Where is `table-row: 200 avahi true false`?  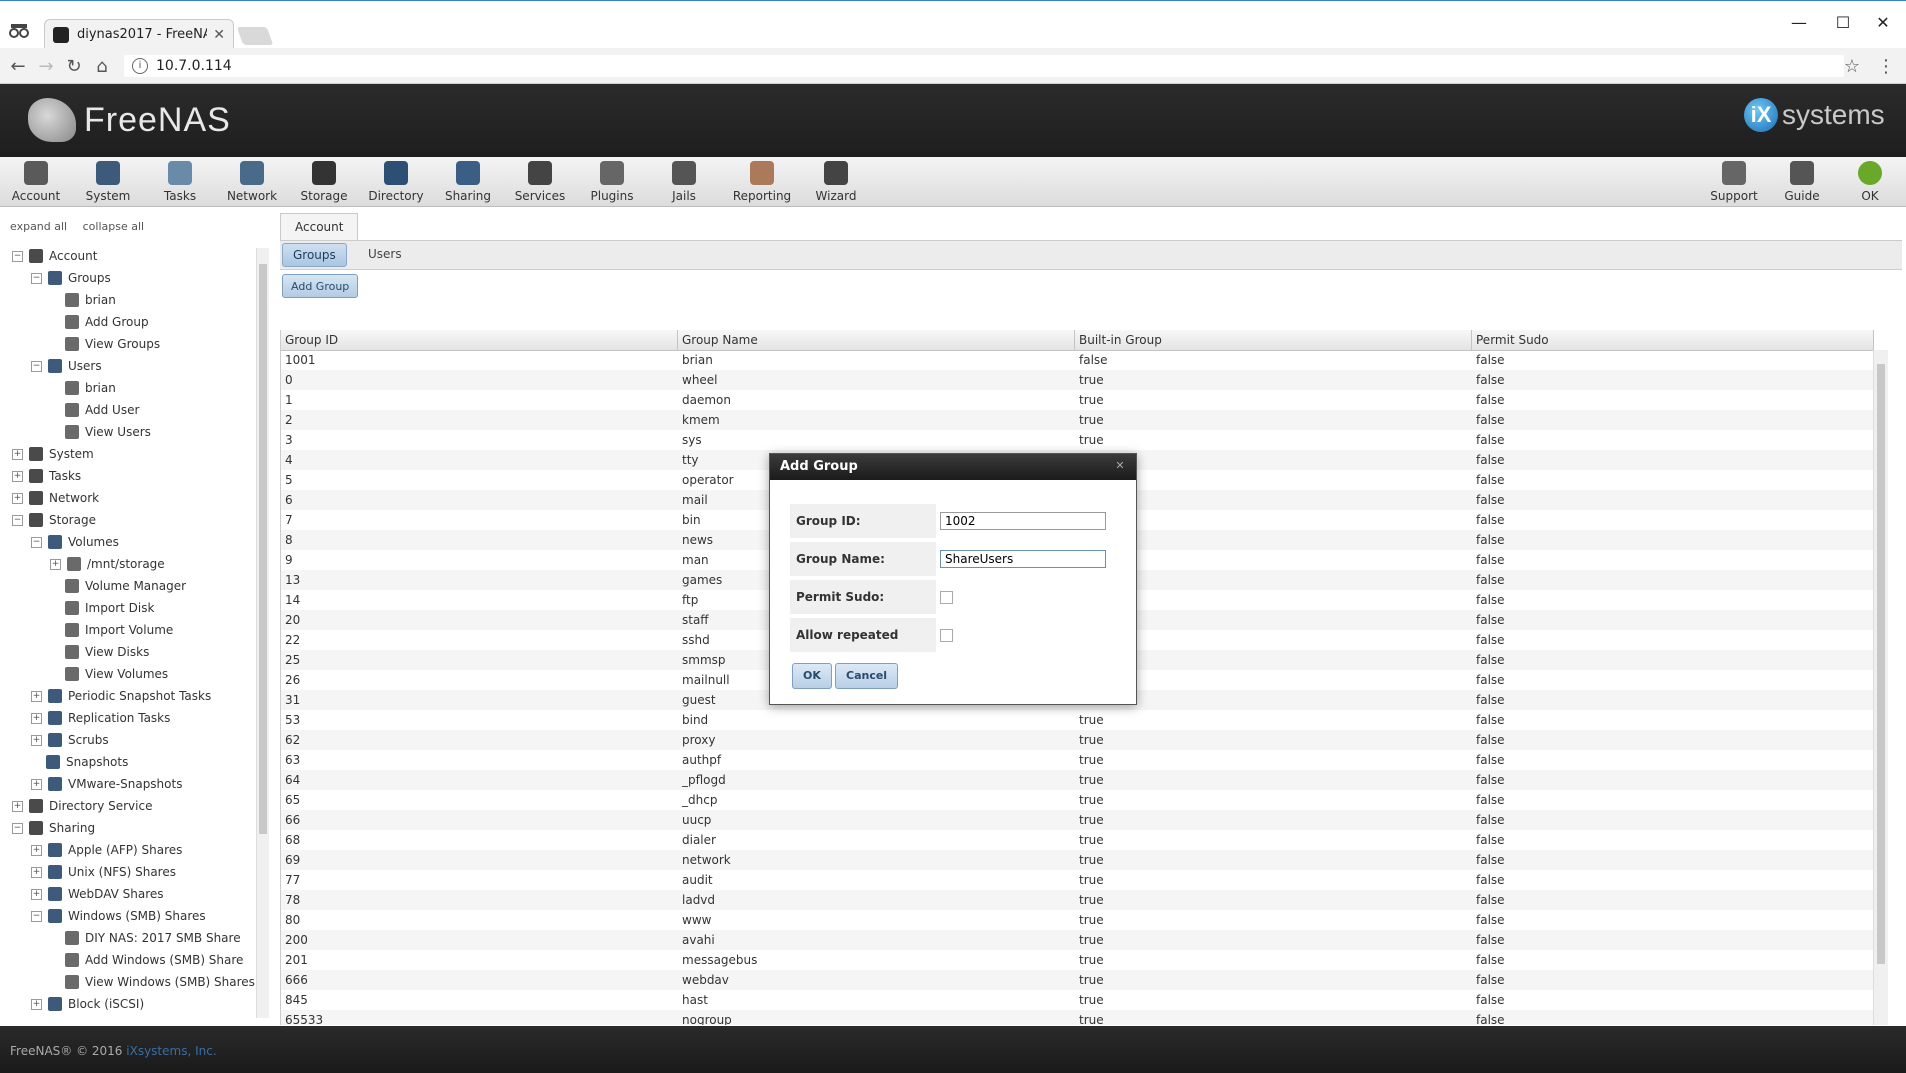 table-row: 200 avahi true false is located at coordinates (1077, 940).